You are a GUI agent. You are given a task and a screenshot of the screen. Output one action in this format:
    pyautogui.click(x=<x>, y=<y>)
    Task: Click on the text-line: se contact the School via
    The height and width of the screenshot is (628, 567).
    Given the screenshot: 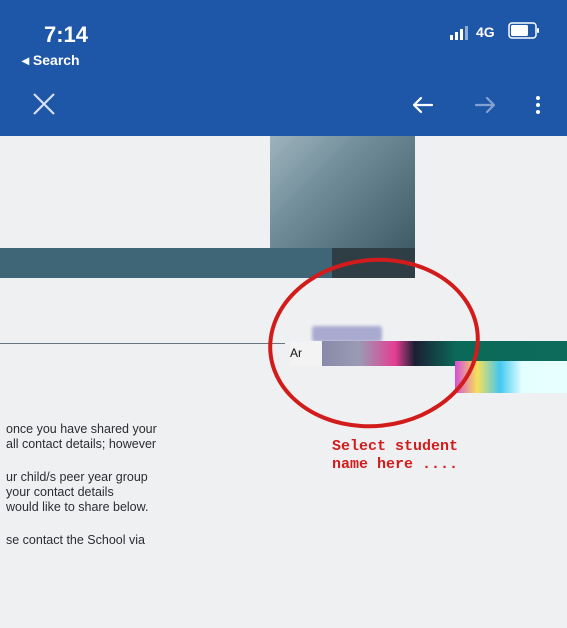 What is the action you would take?
    pyautogui.click(x=75, y=540)
    